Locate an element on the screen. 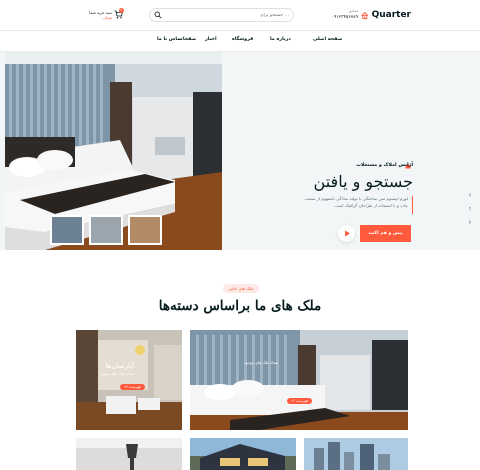  house-exterior-image is located at coordinates (243, 454).